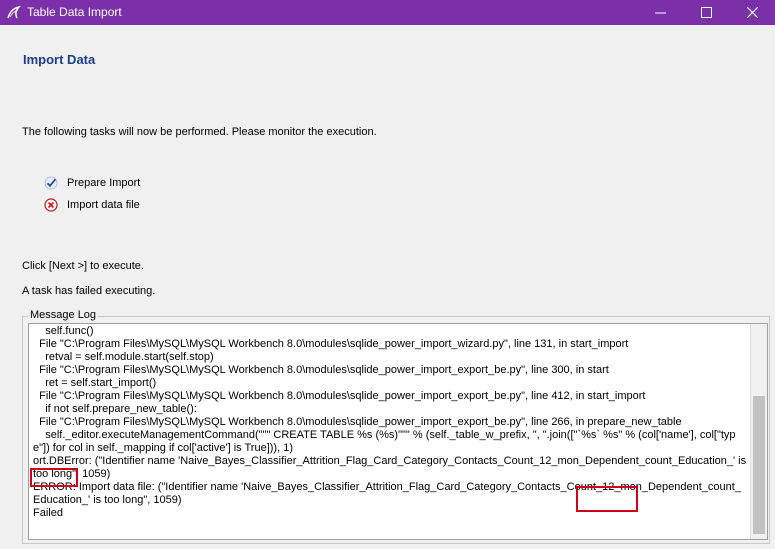 This screenshot has width=775, height=549. Describe the element at coordinates (83, 266) in the screenshot. I see `next-hint-text: Click [Next >] to execute.` at that location.